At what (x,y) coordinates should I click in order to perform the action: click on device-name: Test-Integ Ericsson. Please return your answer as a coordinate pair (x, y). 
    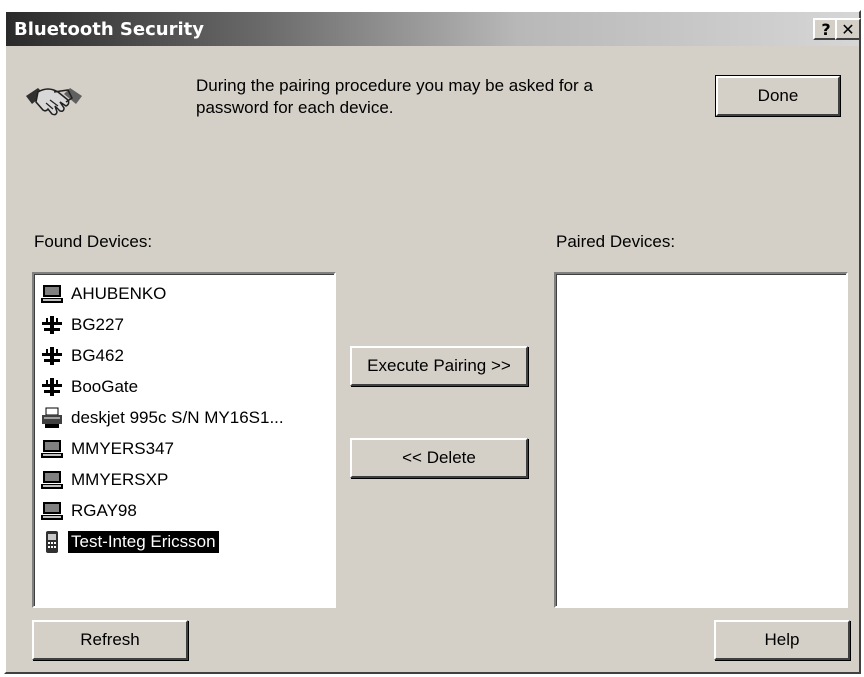
    Looking at the image, I should click on (143, 542).